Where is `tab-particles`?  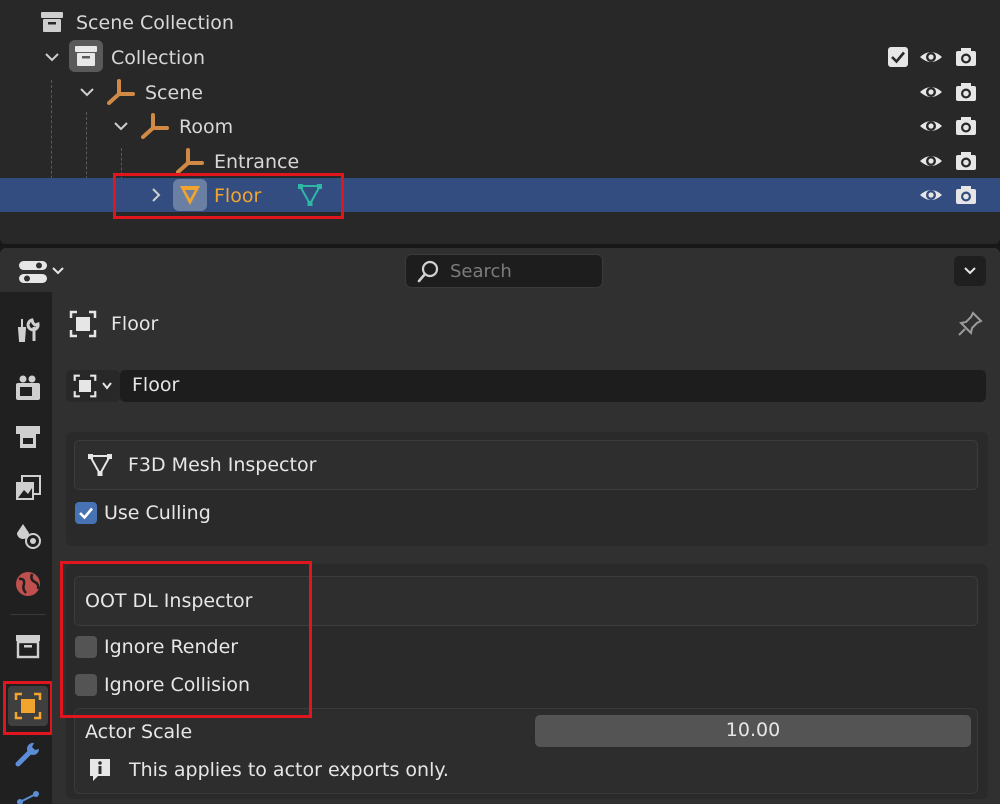 tab-particles is located at coordinates (28, 793).